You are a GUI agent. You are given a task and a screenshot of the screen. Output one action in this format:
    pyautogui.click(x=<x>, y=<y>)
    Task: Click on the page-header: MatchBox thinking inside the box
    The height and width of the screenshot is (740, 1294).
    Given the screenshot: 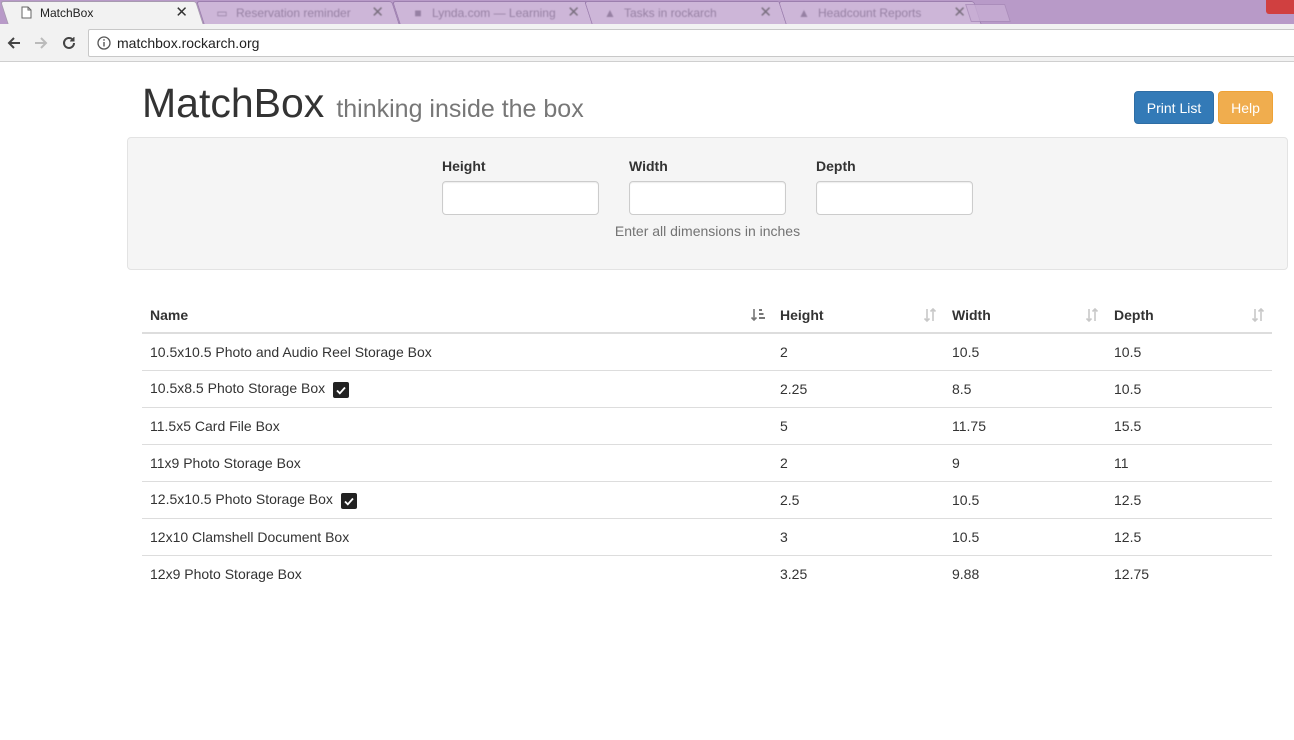 What is the action you would take?
    pyautogui.click(x=363, y=103)
    